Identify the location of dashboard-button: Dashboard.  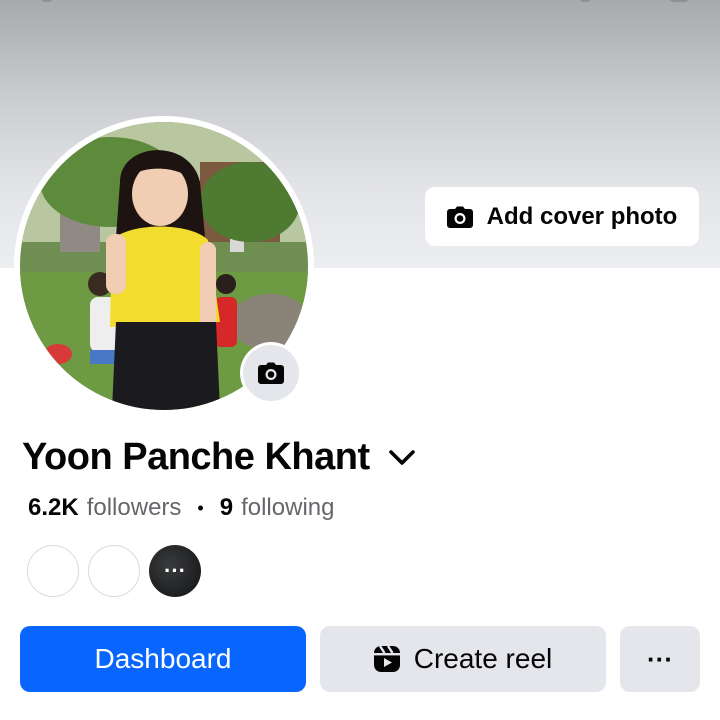
(163, 659).